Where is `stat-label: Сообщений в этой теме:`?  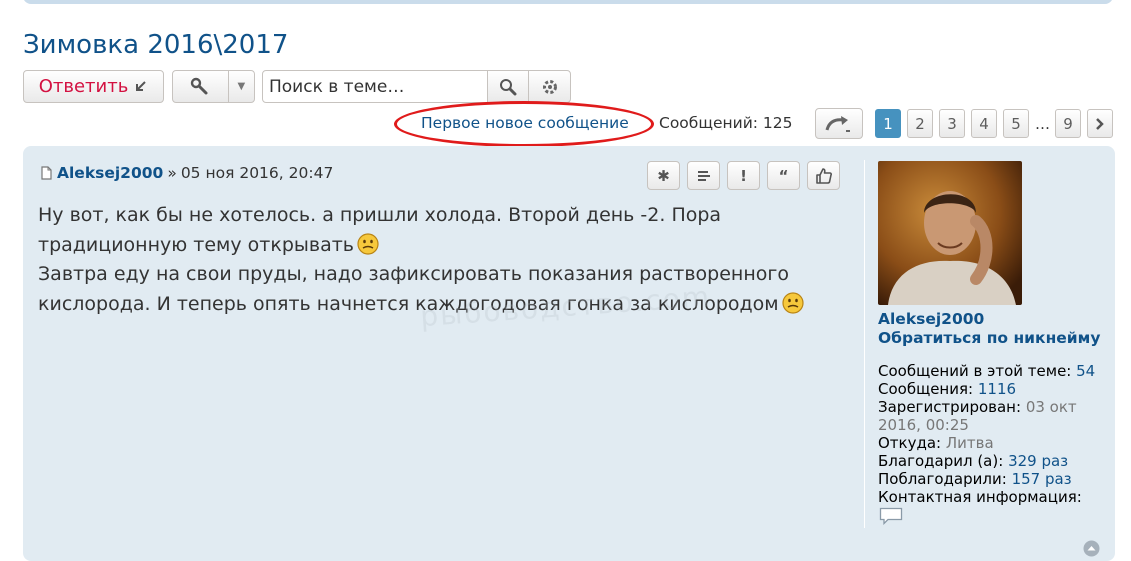 stat-label: Сообщений в этой теме: is located at coordinates (975, 371).